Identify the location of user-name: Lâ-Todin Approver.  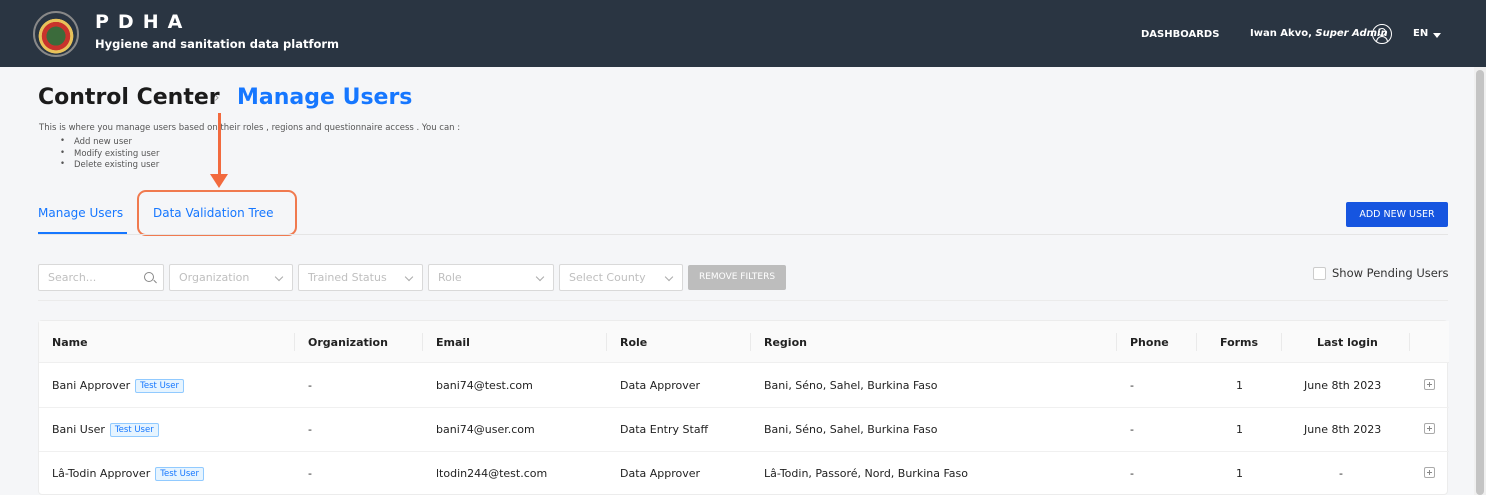
(101, 473).